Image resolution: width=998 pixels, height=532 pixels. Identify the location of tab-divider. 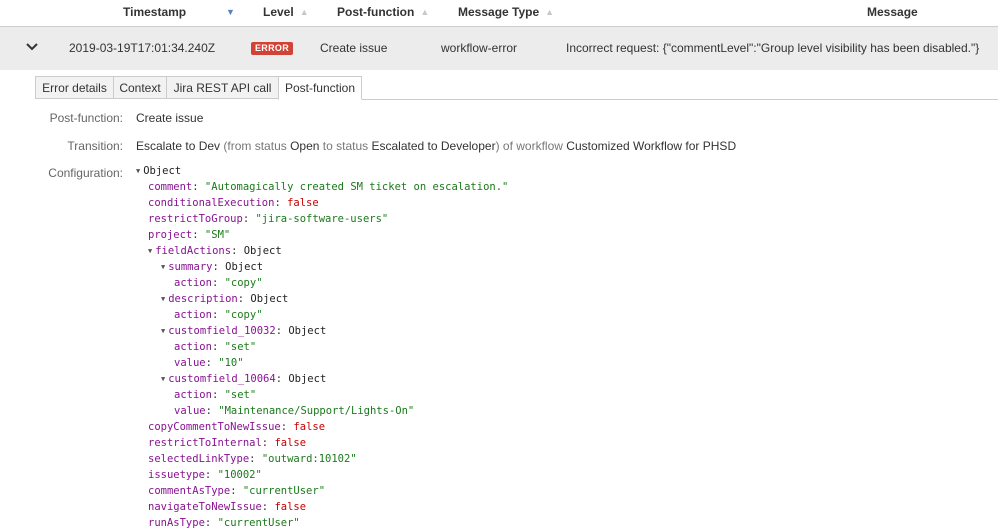
(680, 99).